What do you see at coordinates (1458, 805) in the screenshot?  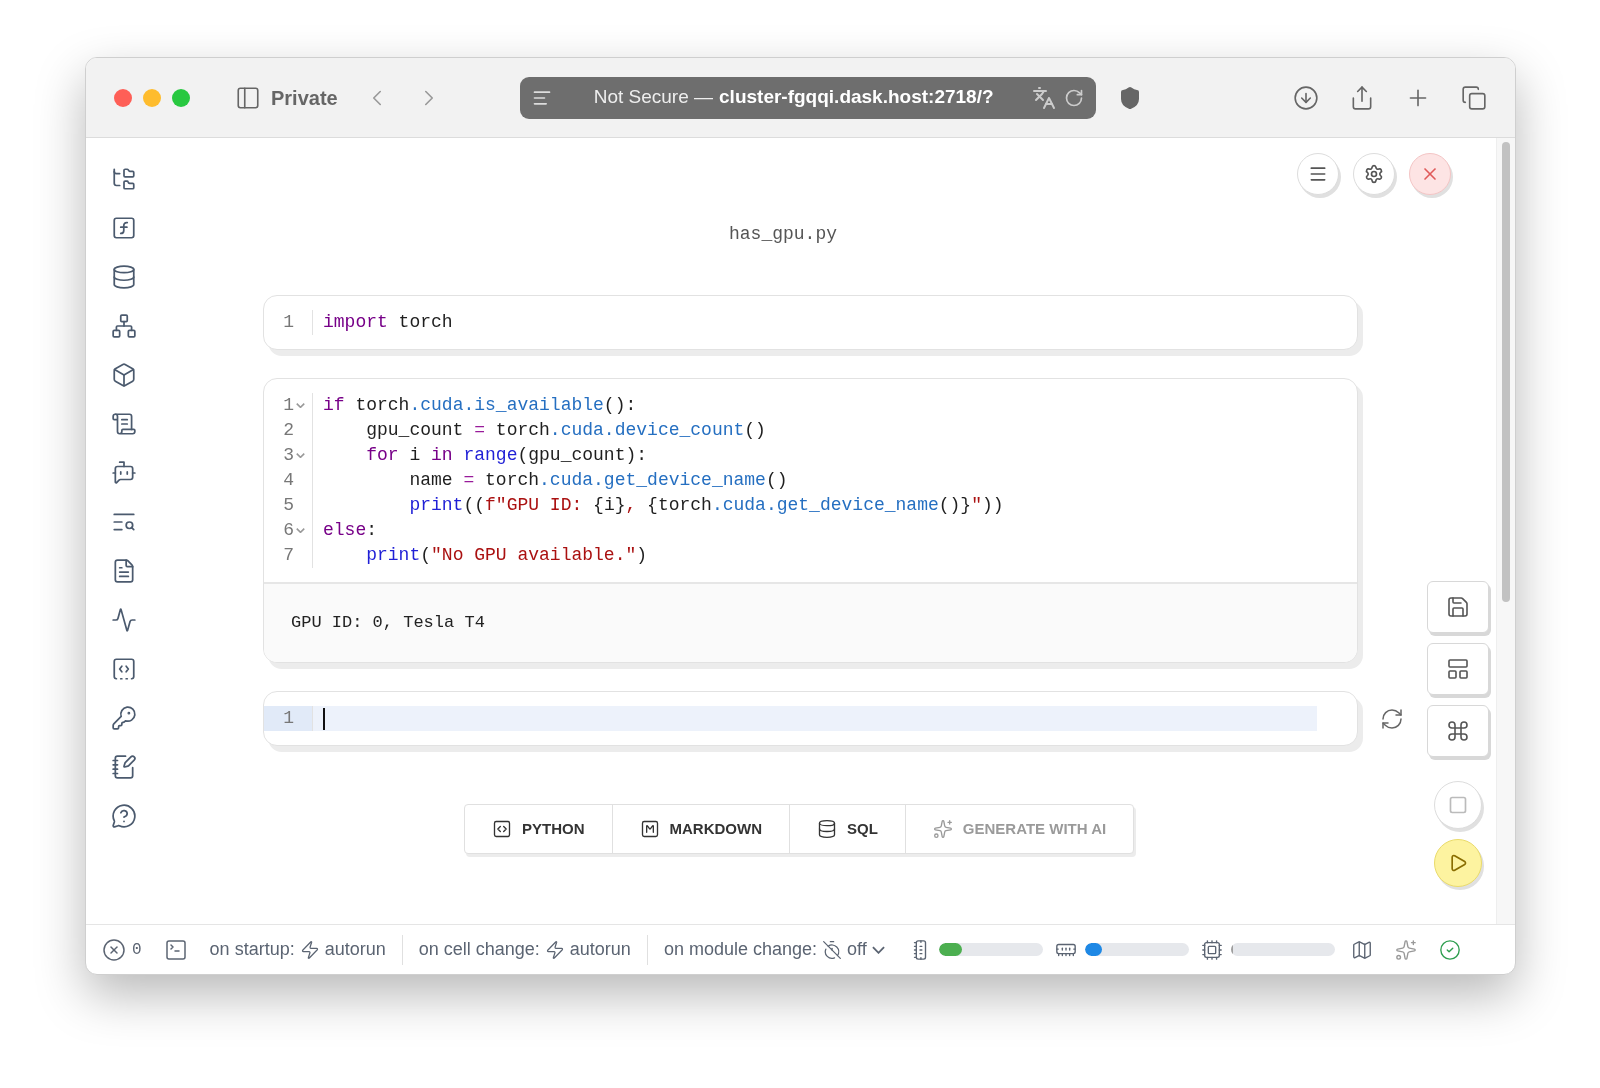 I see `stop-icon` at bounding box center [1458, 805].